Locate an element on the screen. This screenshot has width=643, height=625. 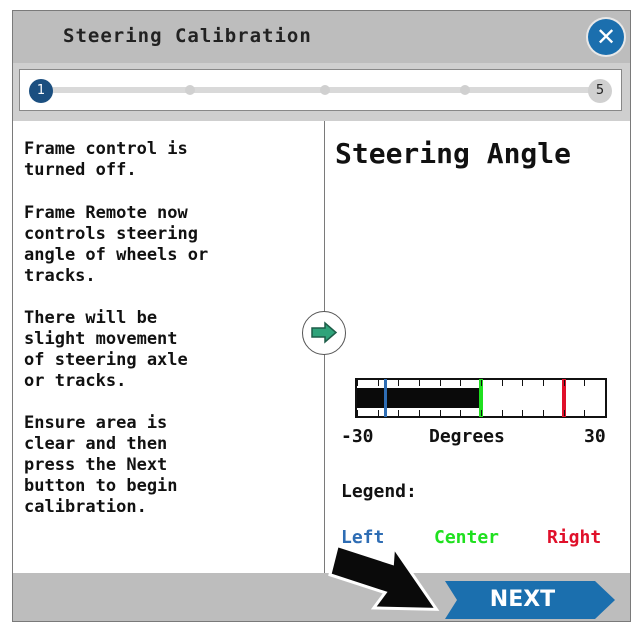
step-progress: 1 5 is located at coordinates (321, 92).